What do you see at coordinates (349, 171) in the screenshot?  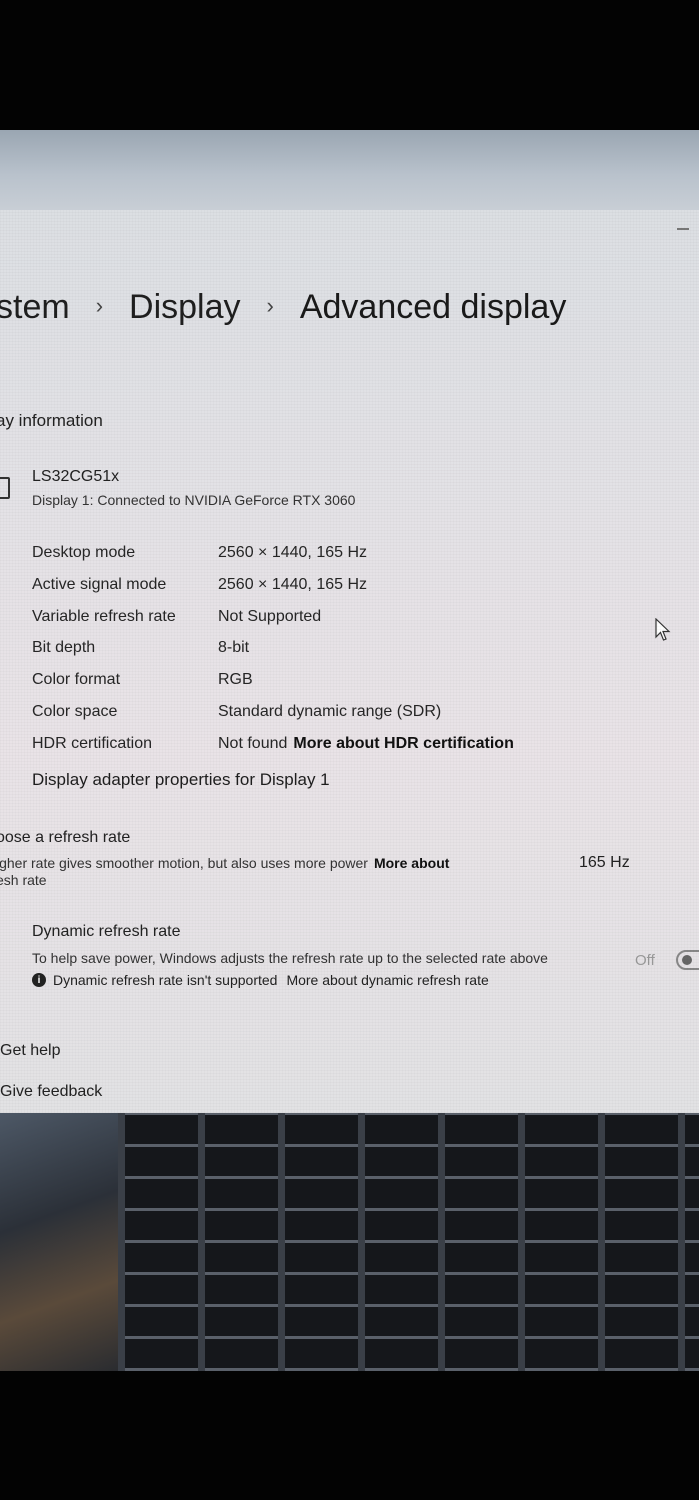 I see `desktop-wallpaper-top` at bounding box center [349, 171].